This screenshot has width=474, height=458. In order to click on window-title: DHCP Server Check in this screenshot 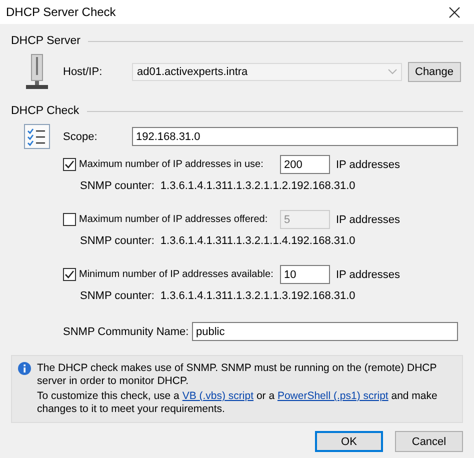, I will do `click(61, 12)`.